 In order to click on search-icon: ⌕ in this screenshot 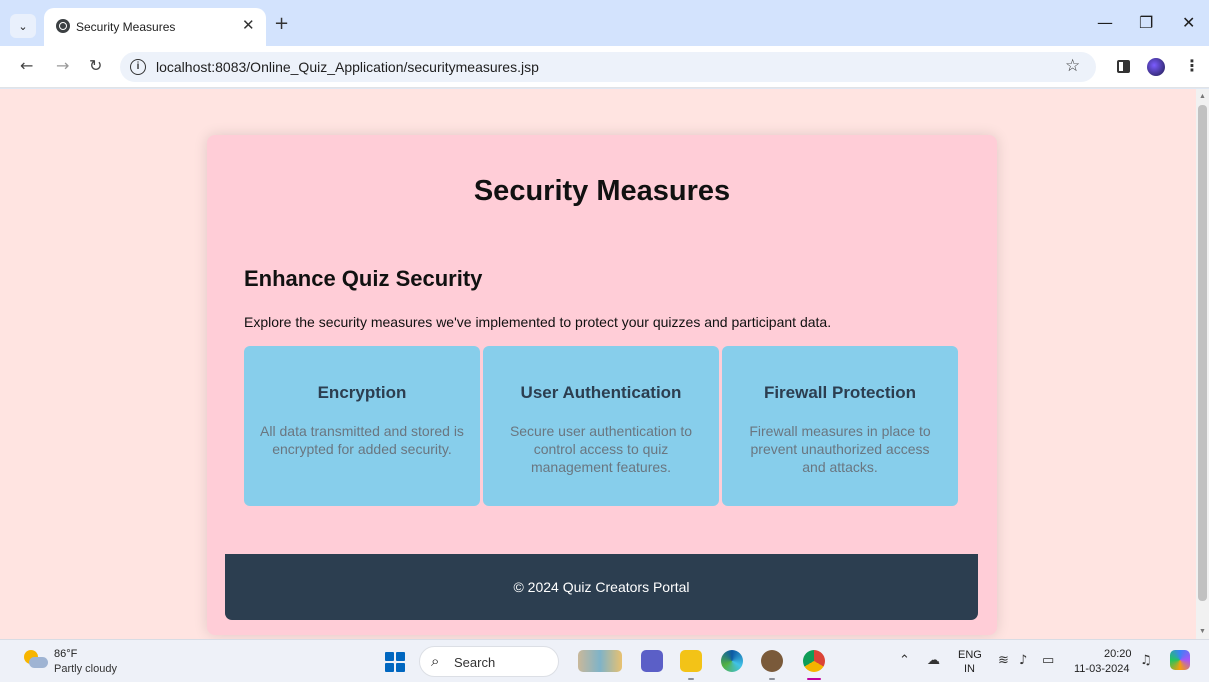, I will do `click(435, 661)`.